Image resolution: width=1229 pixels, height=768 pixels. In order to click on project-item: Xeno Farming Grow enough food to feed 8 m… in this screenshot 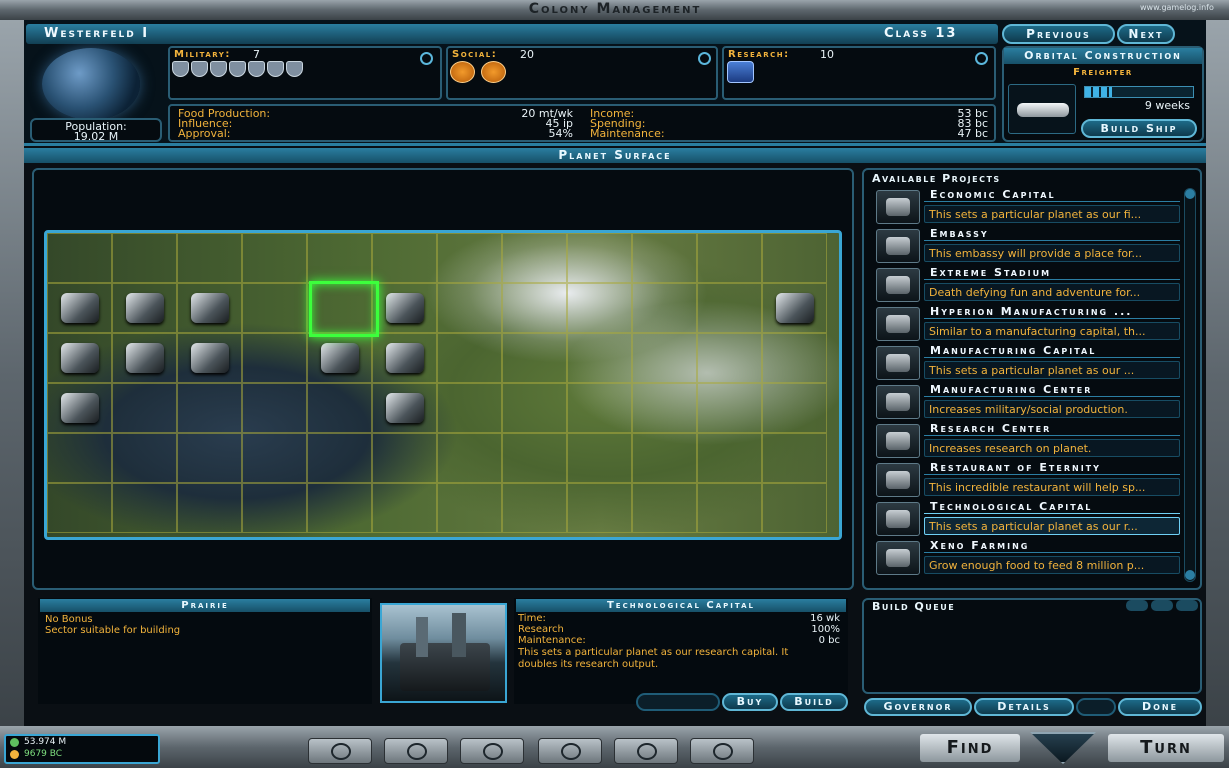, I will do `click(1027, 557)`.